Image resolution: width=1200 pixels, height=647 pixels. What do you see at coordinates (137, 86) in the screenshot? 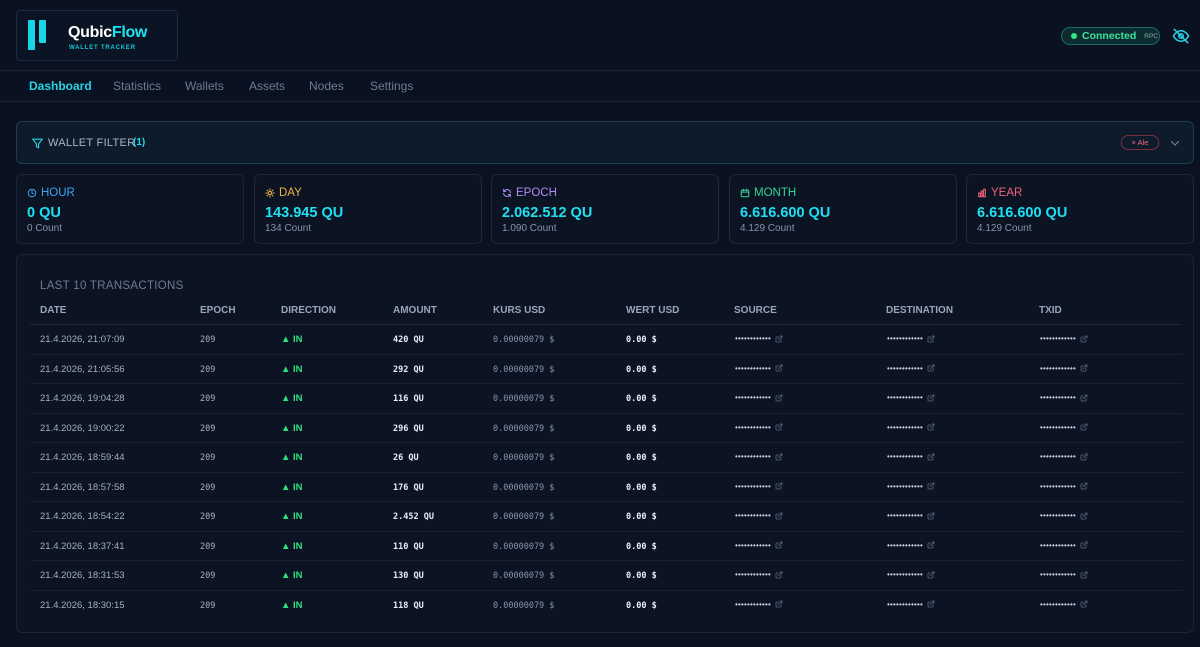
I see `tab-statistics: Statistics` at bounding box center [137, 86].